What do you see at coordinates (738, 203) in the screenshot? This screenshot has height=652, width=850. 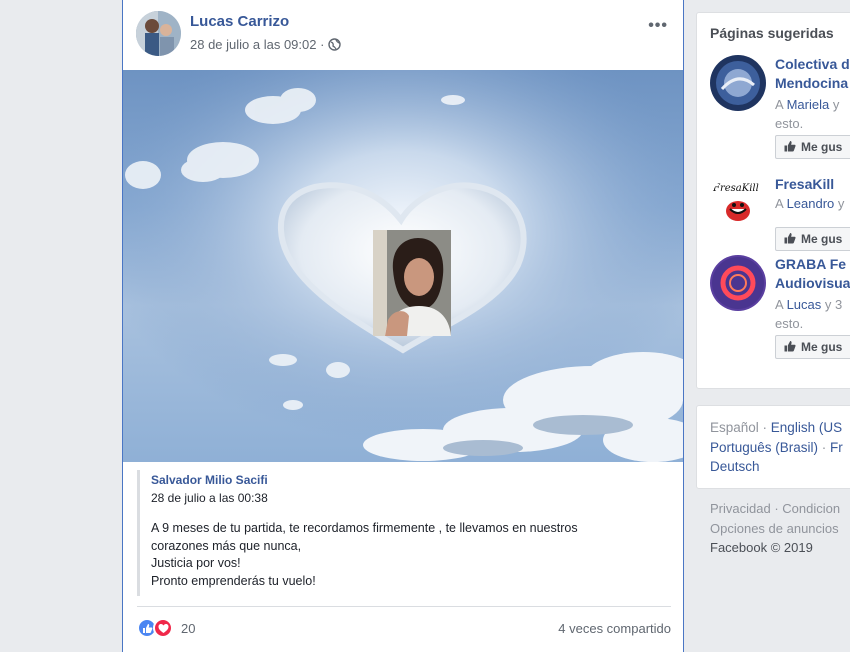 I see `page-thumbnail: FresaKill` at bounding box center [738, 203].